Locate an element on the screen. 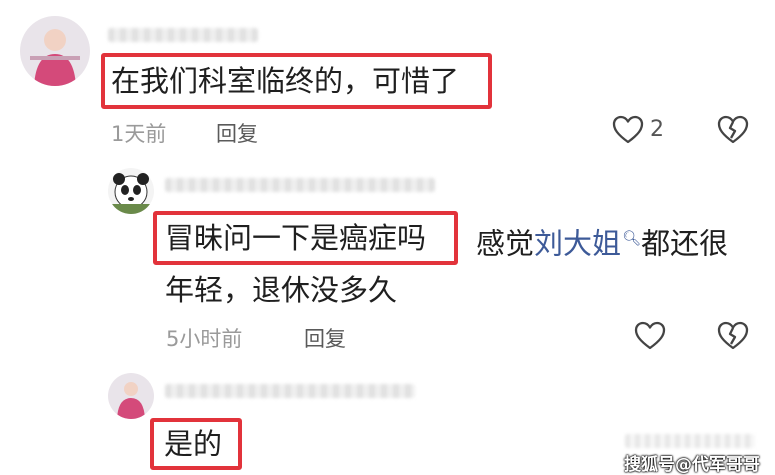 Image resolution: width=775 pixels, height=475 pixels. blurred-area is located at coordinates (690, 441).